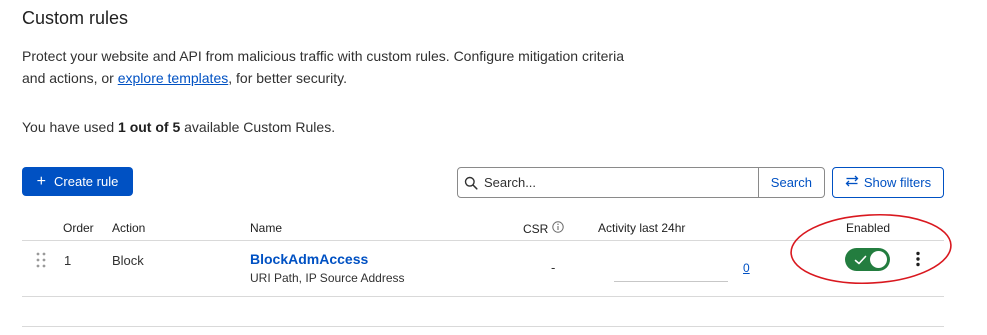 Image resolution: width=987 pixels, height=335 pixels. I want to click on column-header-activity: Activity last 24hr, so click(642, 228).